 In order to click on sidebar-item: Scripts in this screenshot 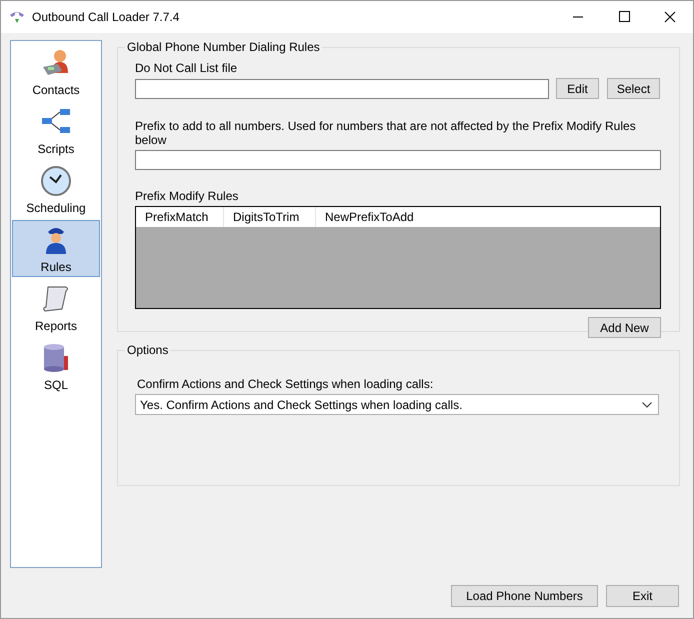, I will do `click(56, 130)`.